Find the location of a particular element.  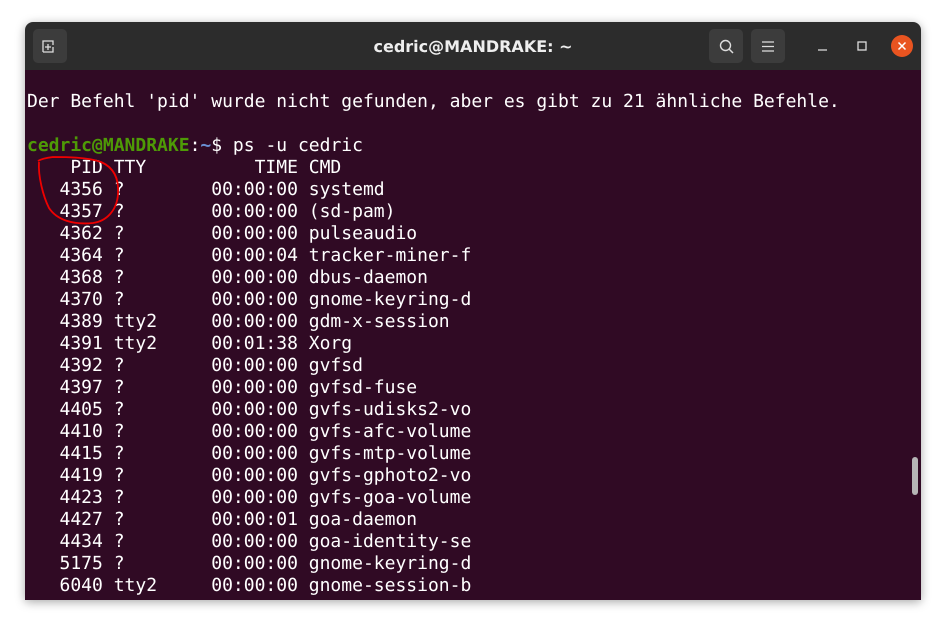

output-line: Der Befehl 'pid' wurde nicht gefunden, aber es gibt zu 21 ähnliche Befehle. is located at coordinates (434, 102).